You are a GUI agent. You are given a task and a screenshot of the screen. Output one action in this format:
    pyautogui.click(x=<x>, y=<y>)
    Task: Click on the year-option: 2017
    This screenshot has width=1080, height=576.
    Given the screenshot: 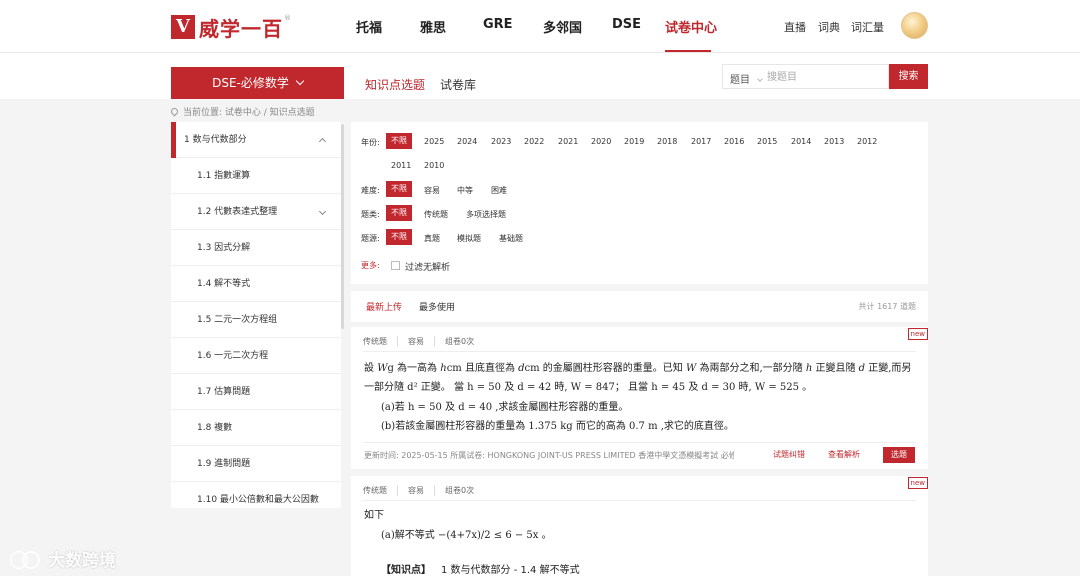 What is the action you would take?
    pyautogui.click(x=701, y=141)
    